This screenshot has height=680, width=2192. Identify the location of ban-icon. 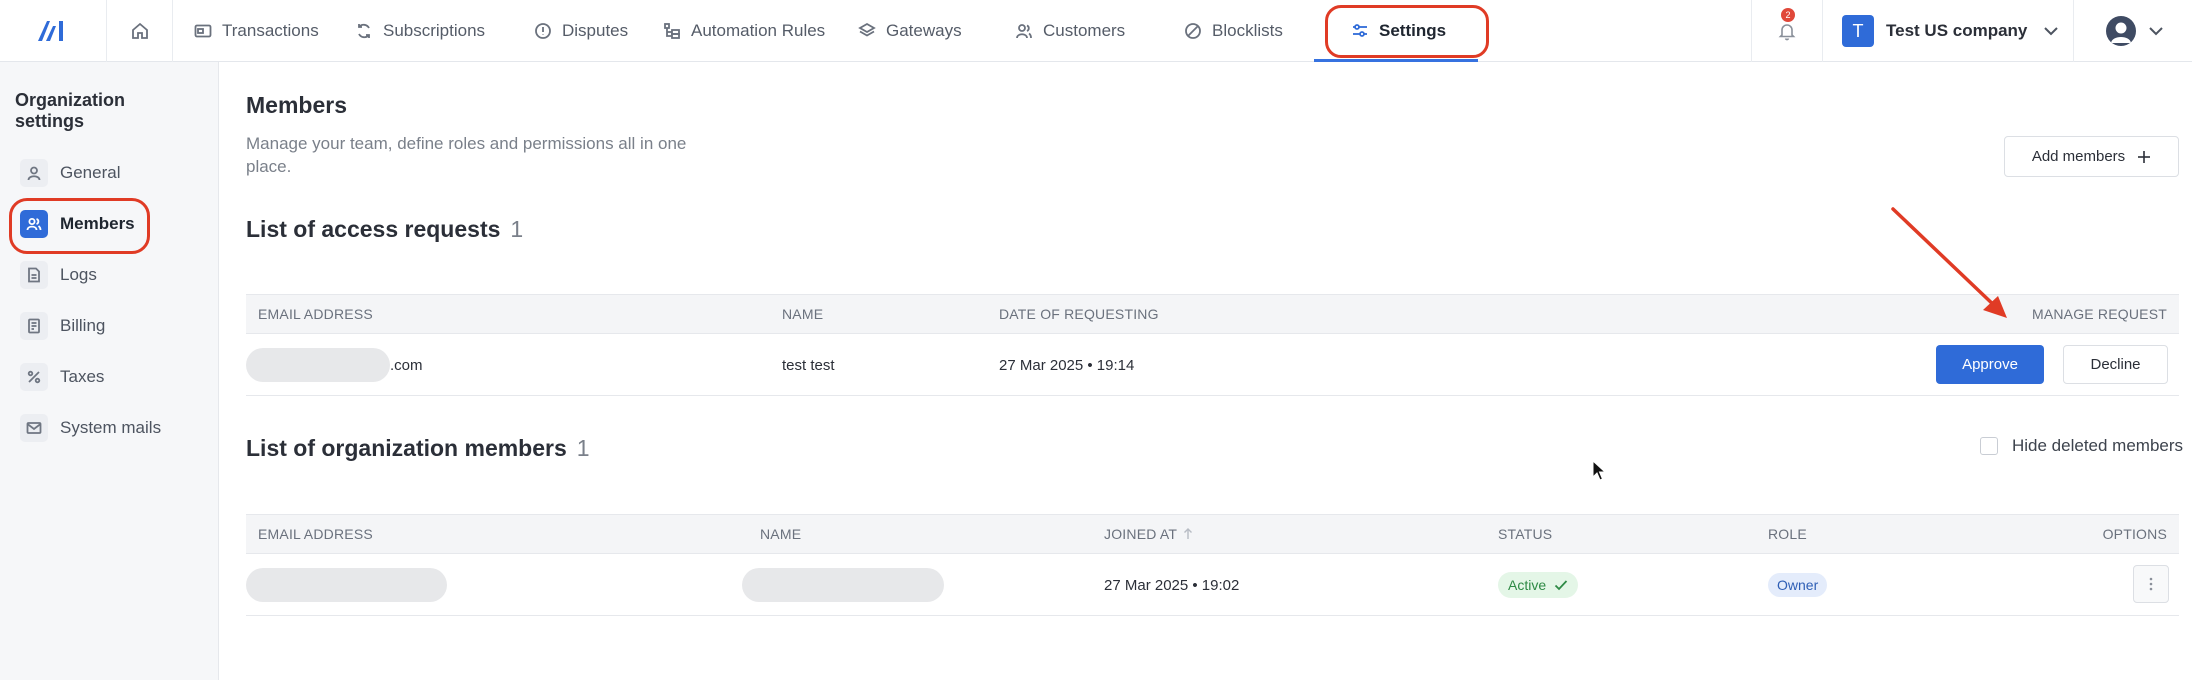
(1193, 31).